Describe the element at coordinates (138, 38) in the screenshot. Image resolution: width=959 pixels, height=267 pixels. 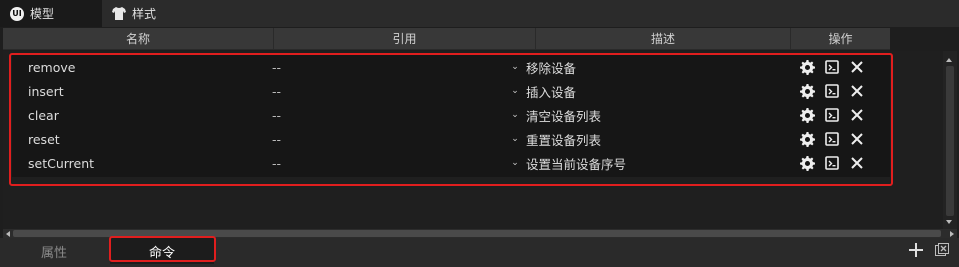
I see `column-header-name: 名称` at that location.